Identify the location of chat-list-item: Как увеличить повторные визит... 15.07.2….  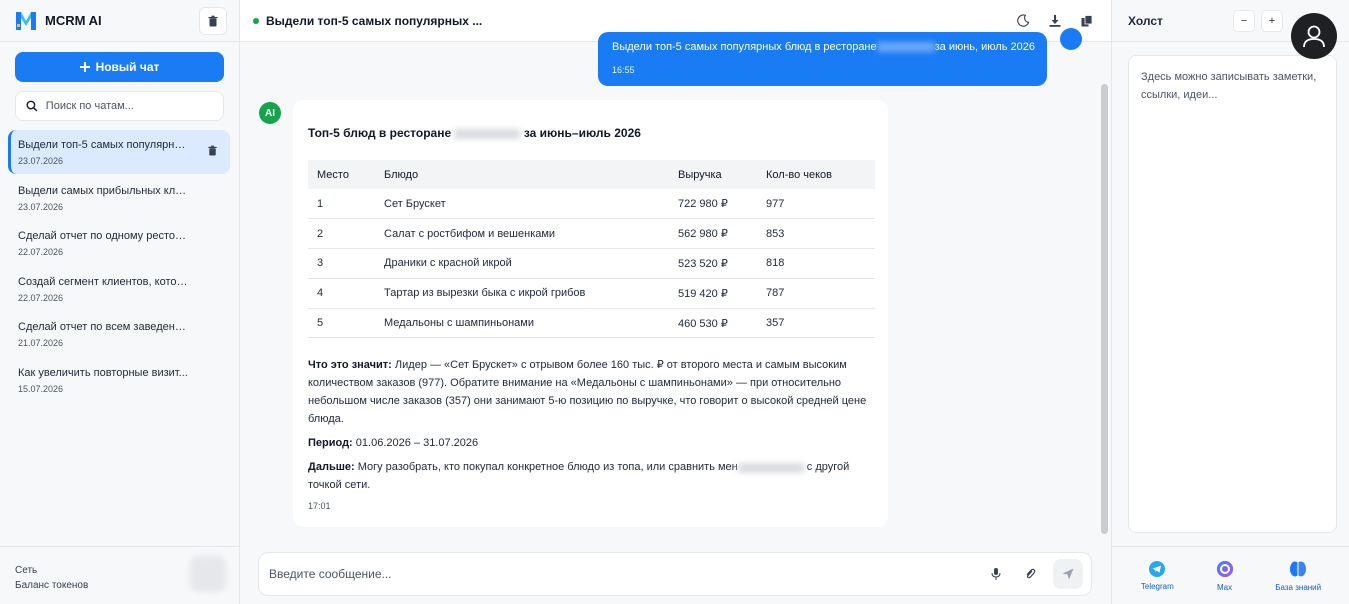
(119, 380).